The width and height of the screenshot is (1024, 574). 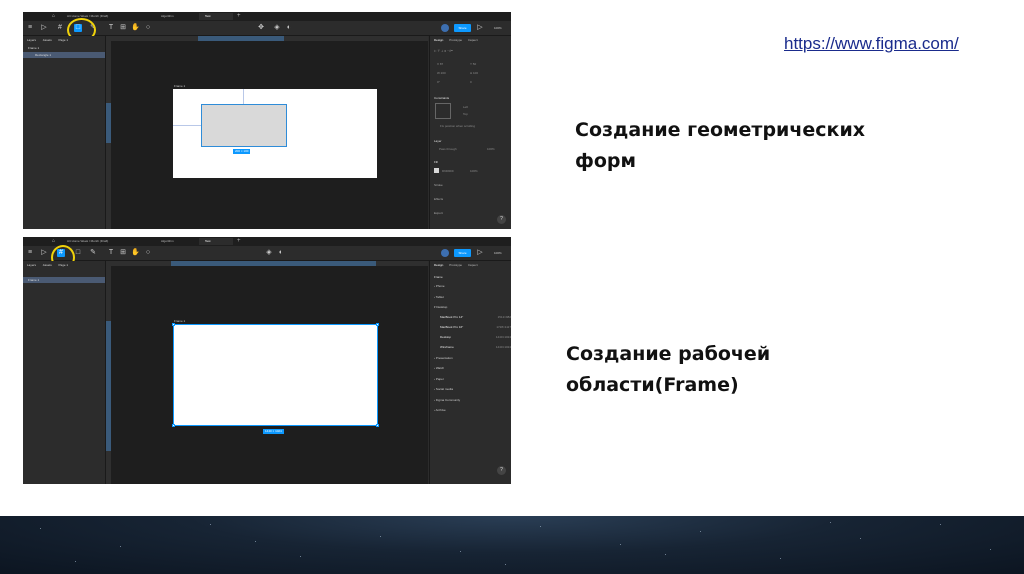 What do you see at coordinates (471, 400) in the screenshot?
I see `preset-group: › Figma Community` at bounding box center [471, 400].